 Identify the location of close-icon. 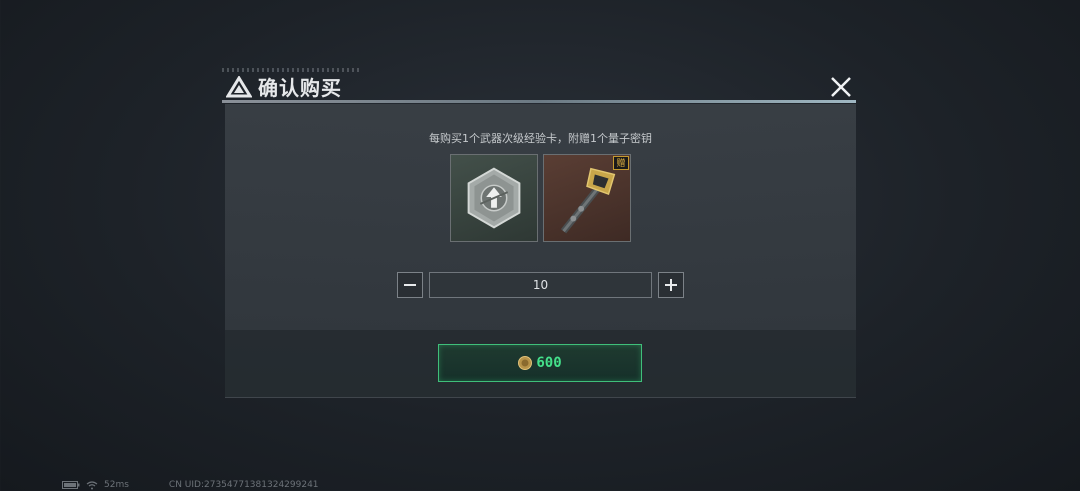
(841, 87).